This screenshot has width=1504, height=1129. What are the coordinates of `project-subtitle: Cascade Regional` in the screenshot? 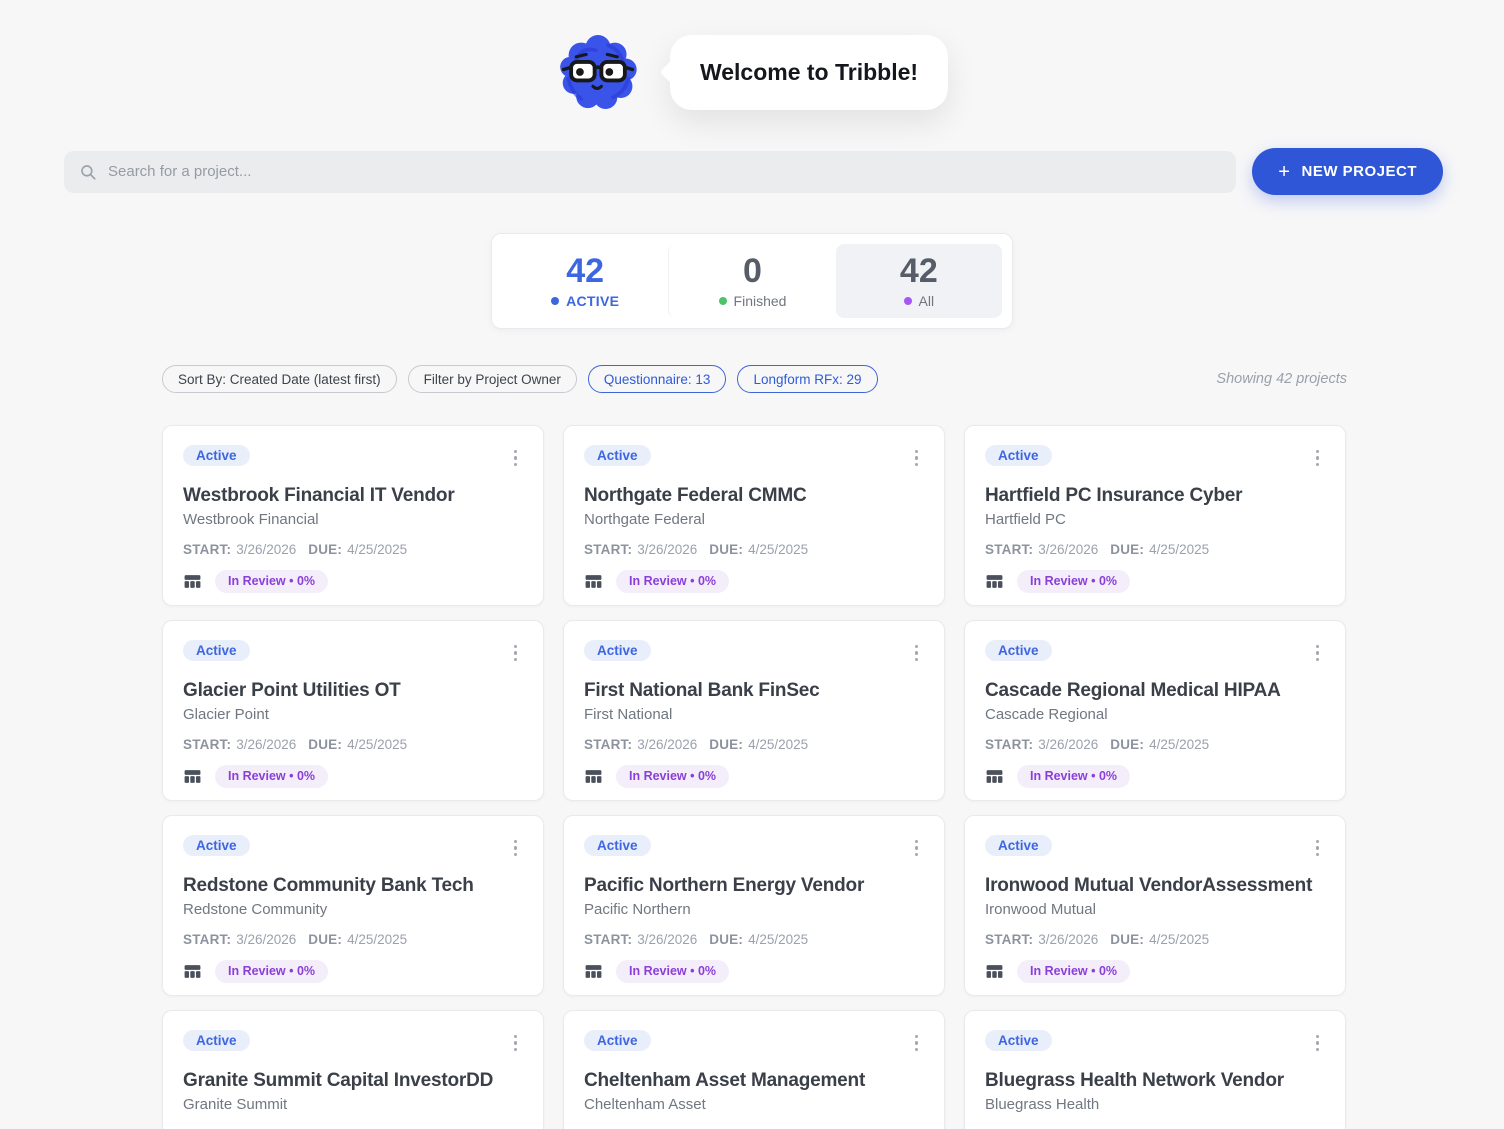 It's located at (1046, 714).